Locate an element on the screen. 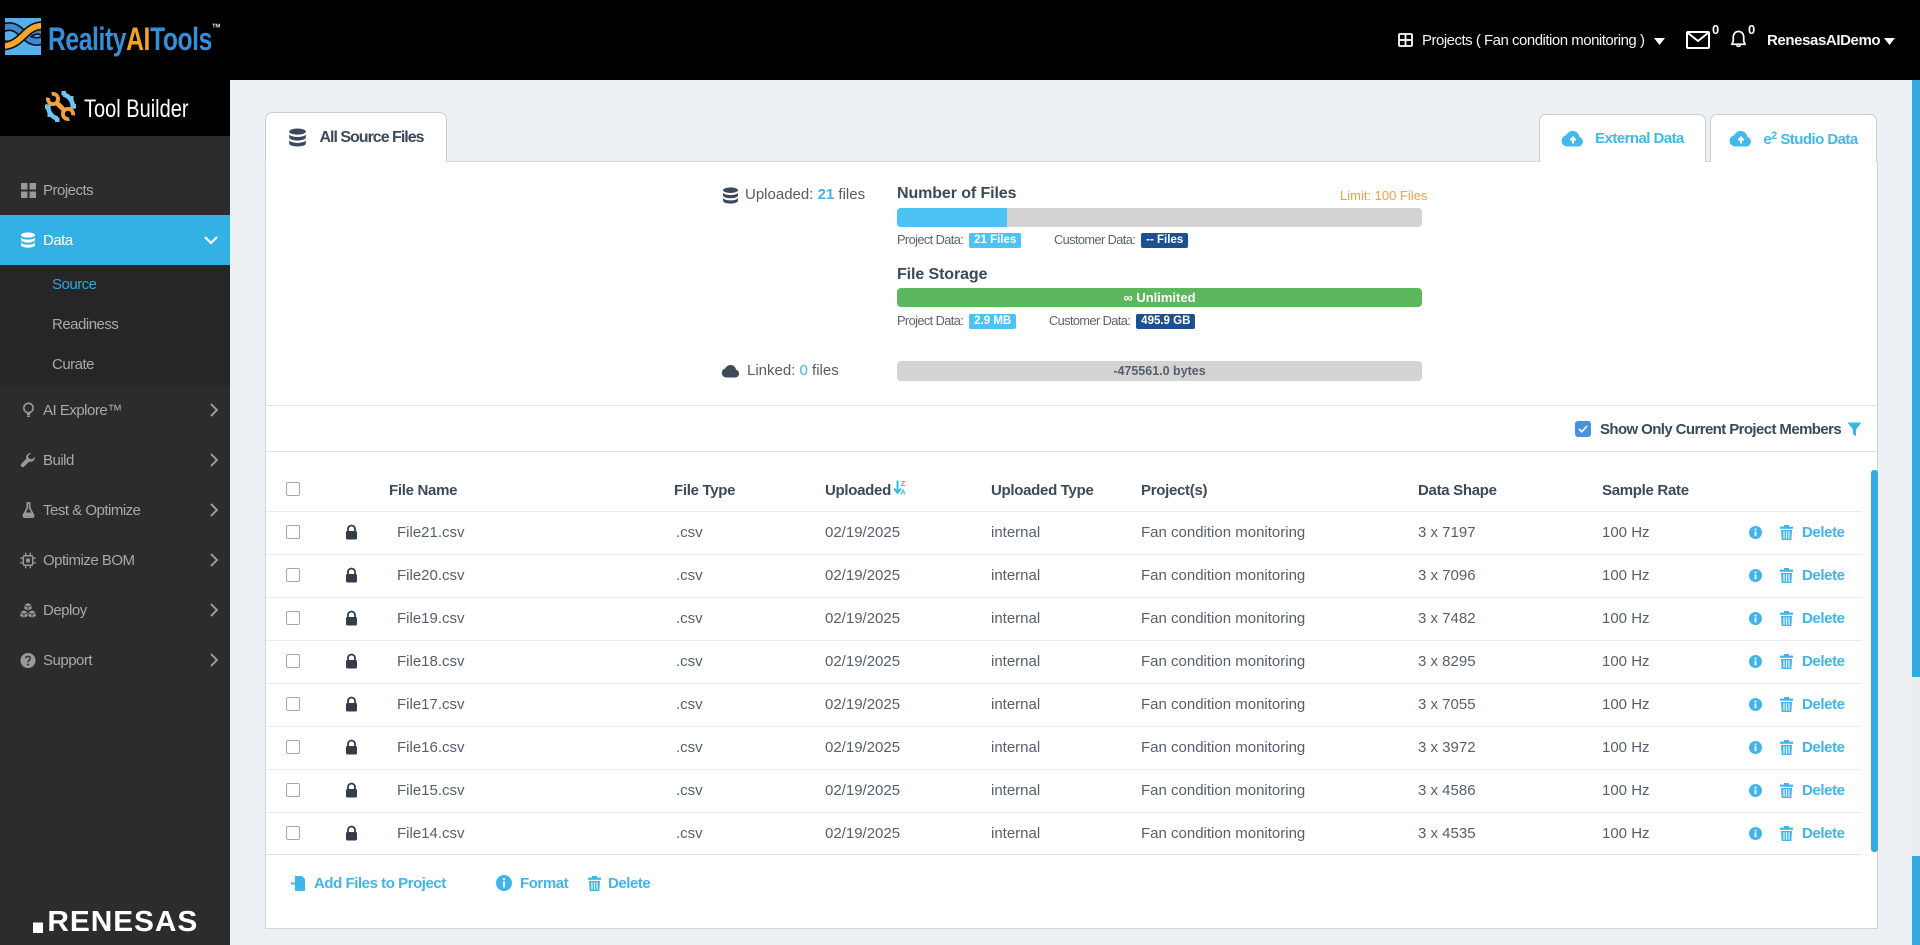 This screenshot has width=1920, height=945. svg-text: A is located at coordinates (903, 491).